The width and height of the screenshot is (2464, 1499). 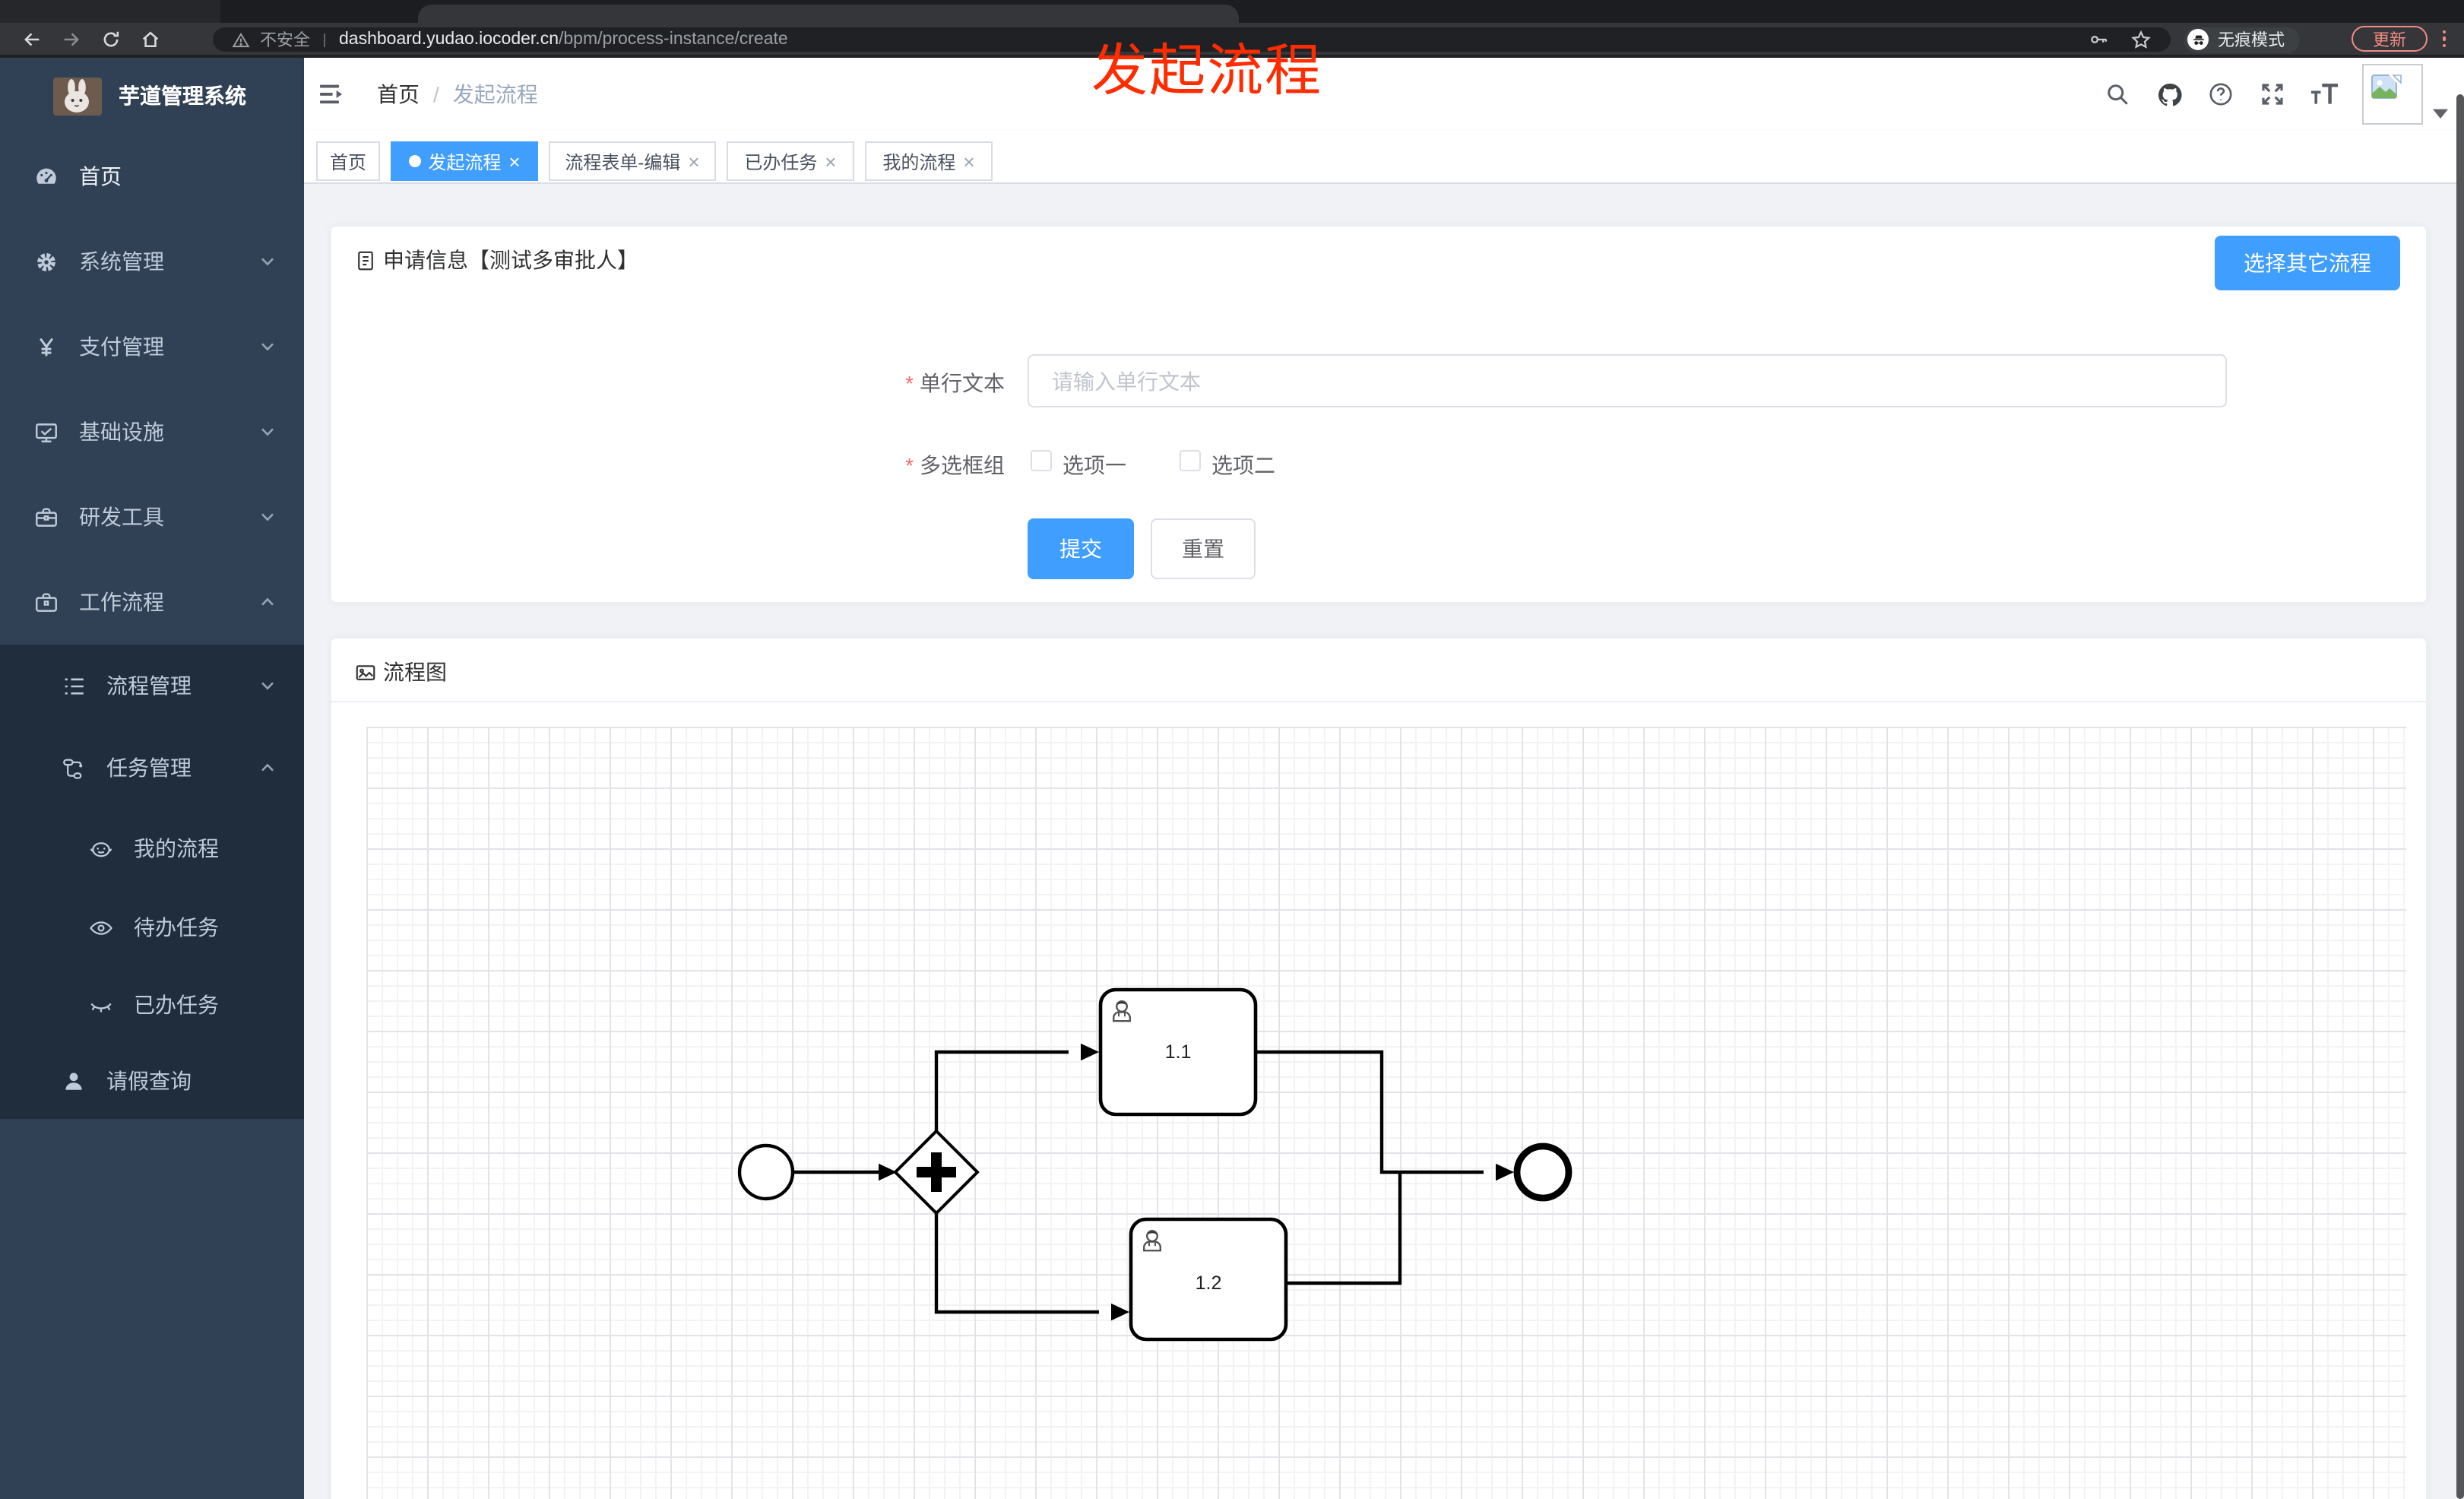 What do you see at coordinates (111, 39) in the screenshot?
I see `reload-icon` at bounding box center [111, 39].